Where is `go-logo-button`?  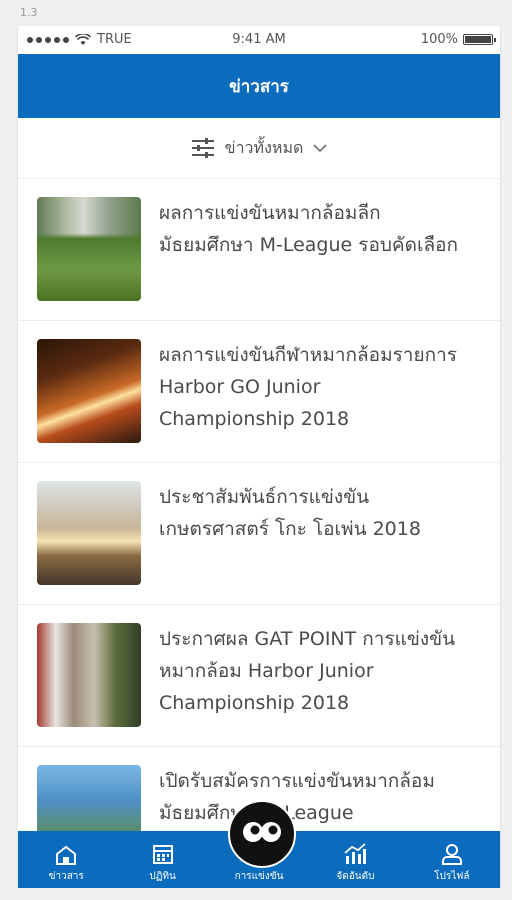 go-logo-button is located at coordinates (262, 834).